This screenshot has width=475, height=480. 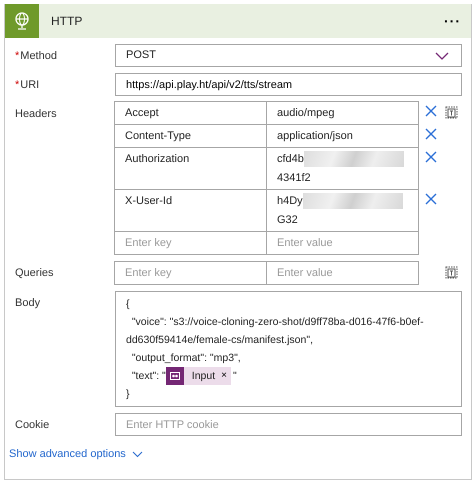 What do you see at coordinates (36, 56) in the screenshot?
I see `field-label: *Method` at bounding box center [36, 56].